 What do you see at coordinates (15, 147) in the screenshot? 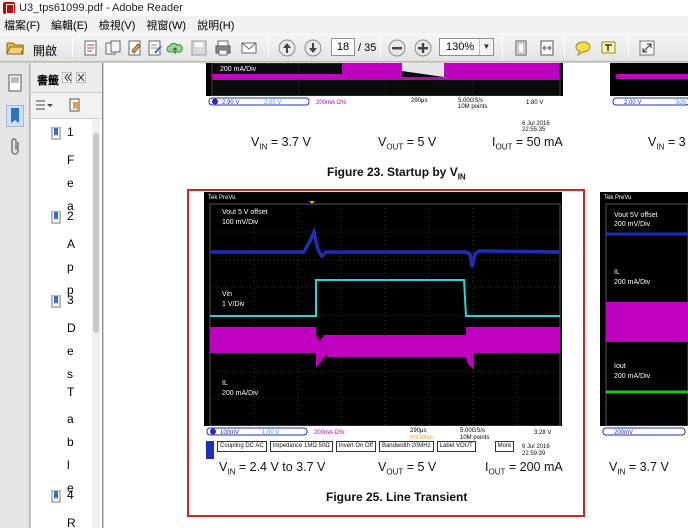
I see `attachment-paperclip-icon` at bounding box center [15, 147].